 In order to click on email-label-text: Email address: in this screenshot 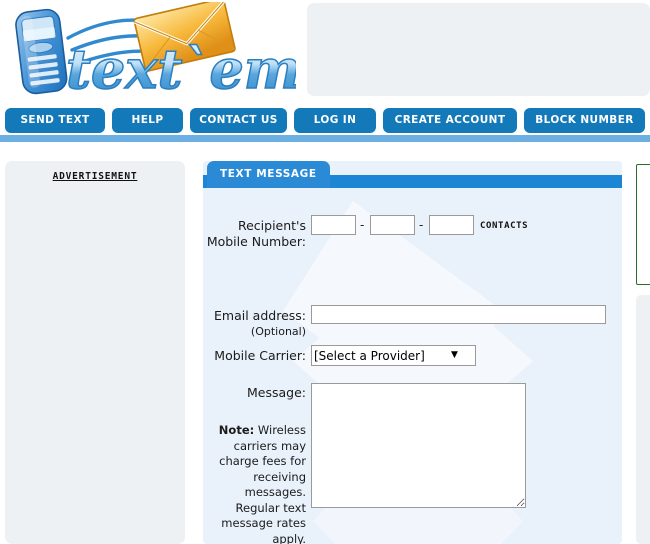, I will do `click(260, 315)`.